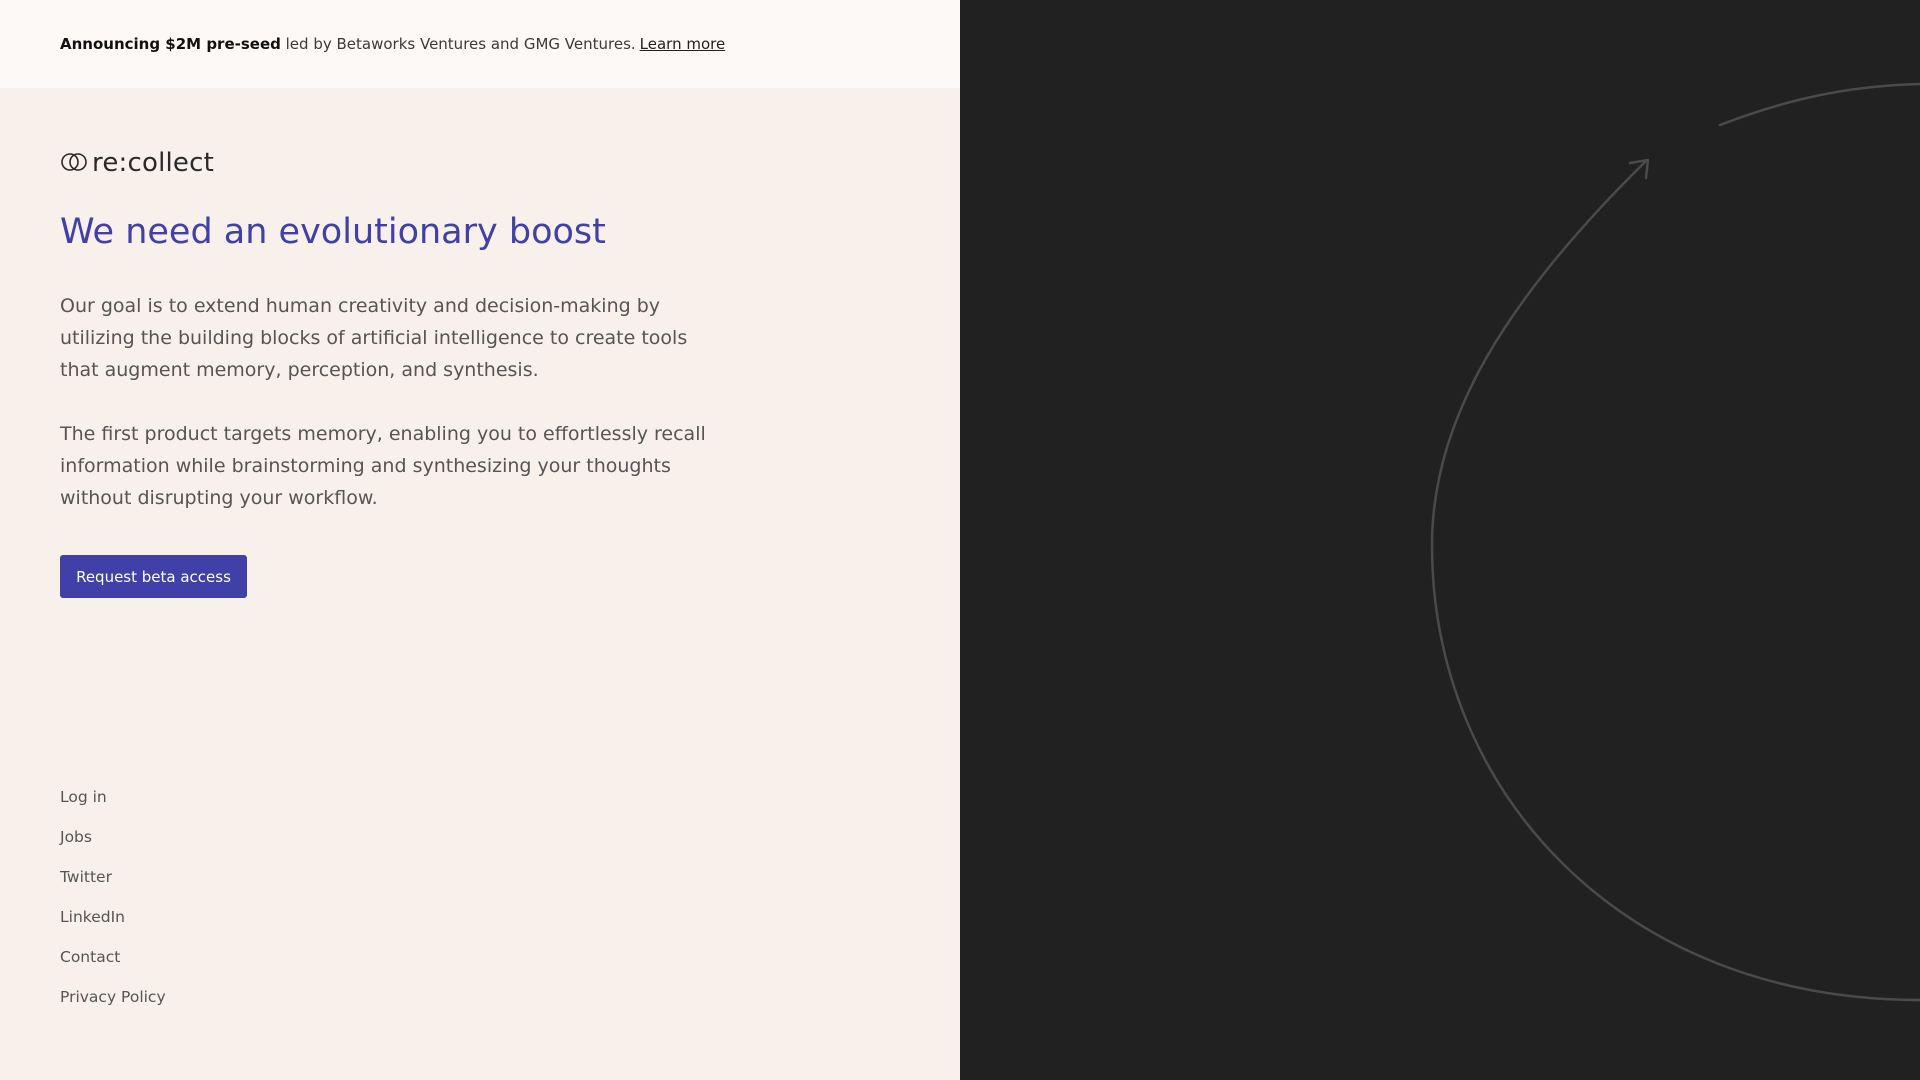 The height and width of the screenshot is (1080, 1920). Describe the element at coordinates (153, 163) in the screenshot. I see `brand-name: re:collect` at that location.